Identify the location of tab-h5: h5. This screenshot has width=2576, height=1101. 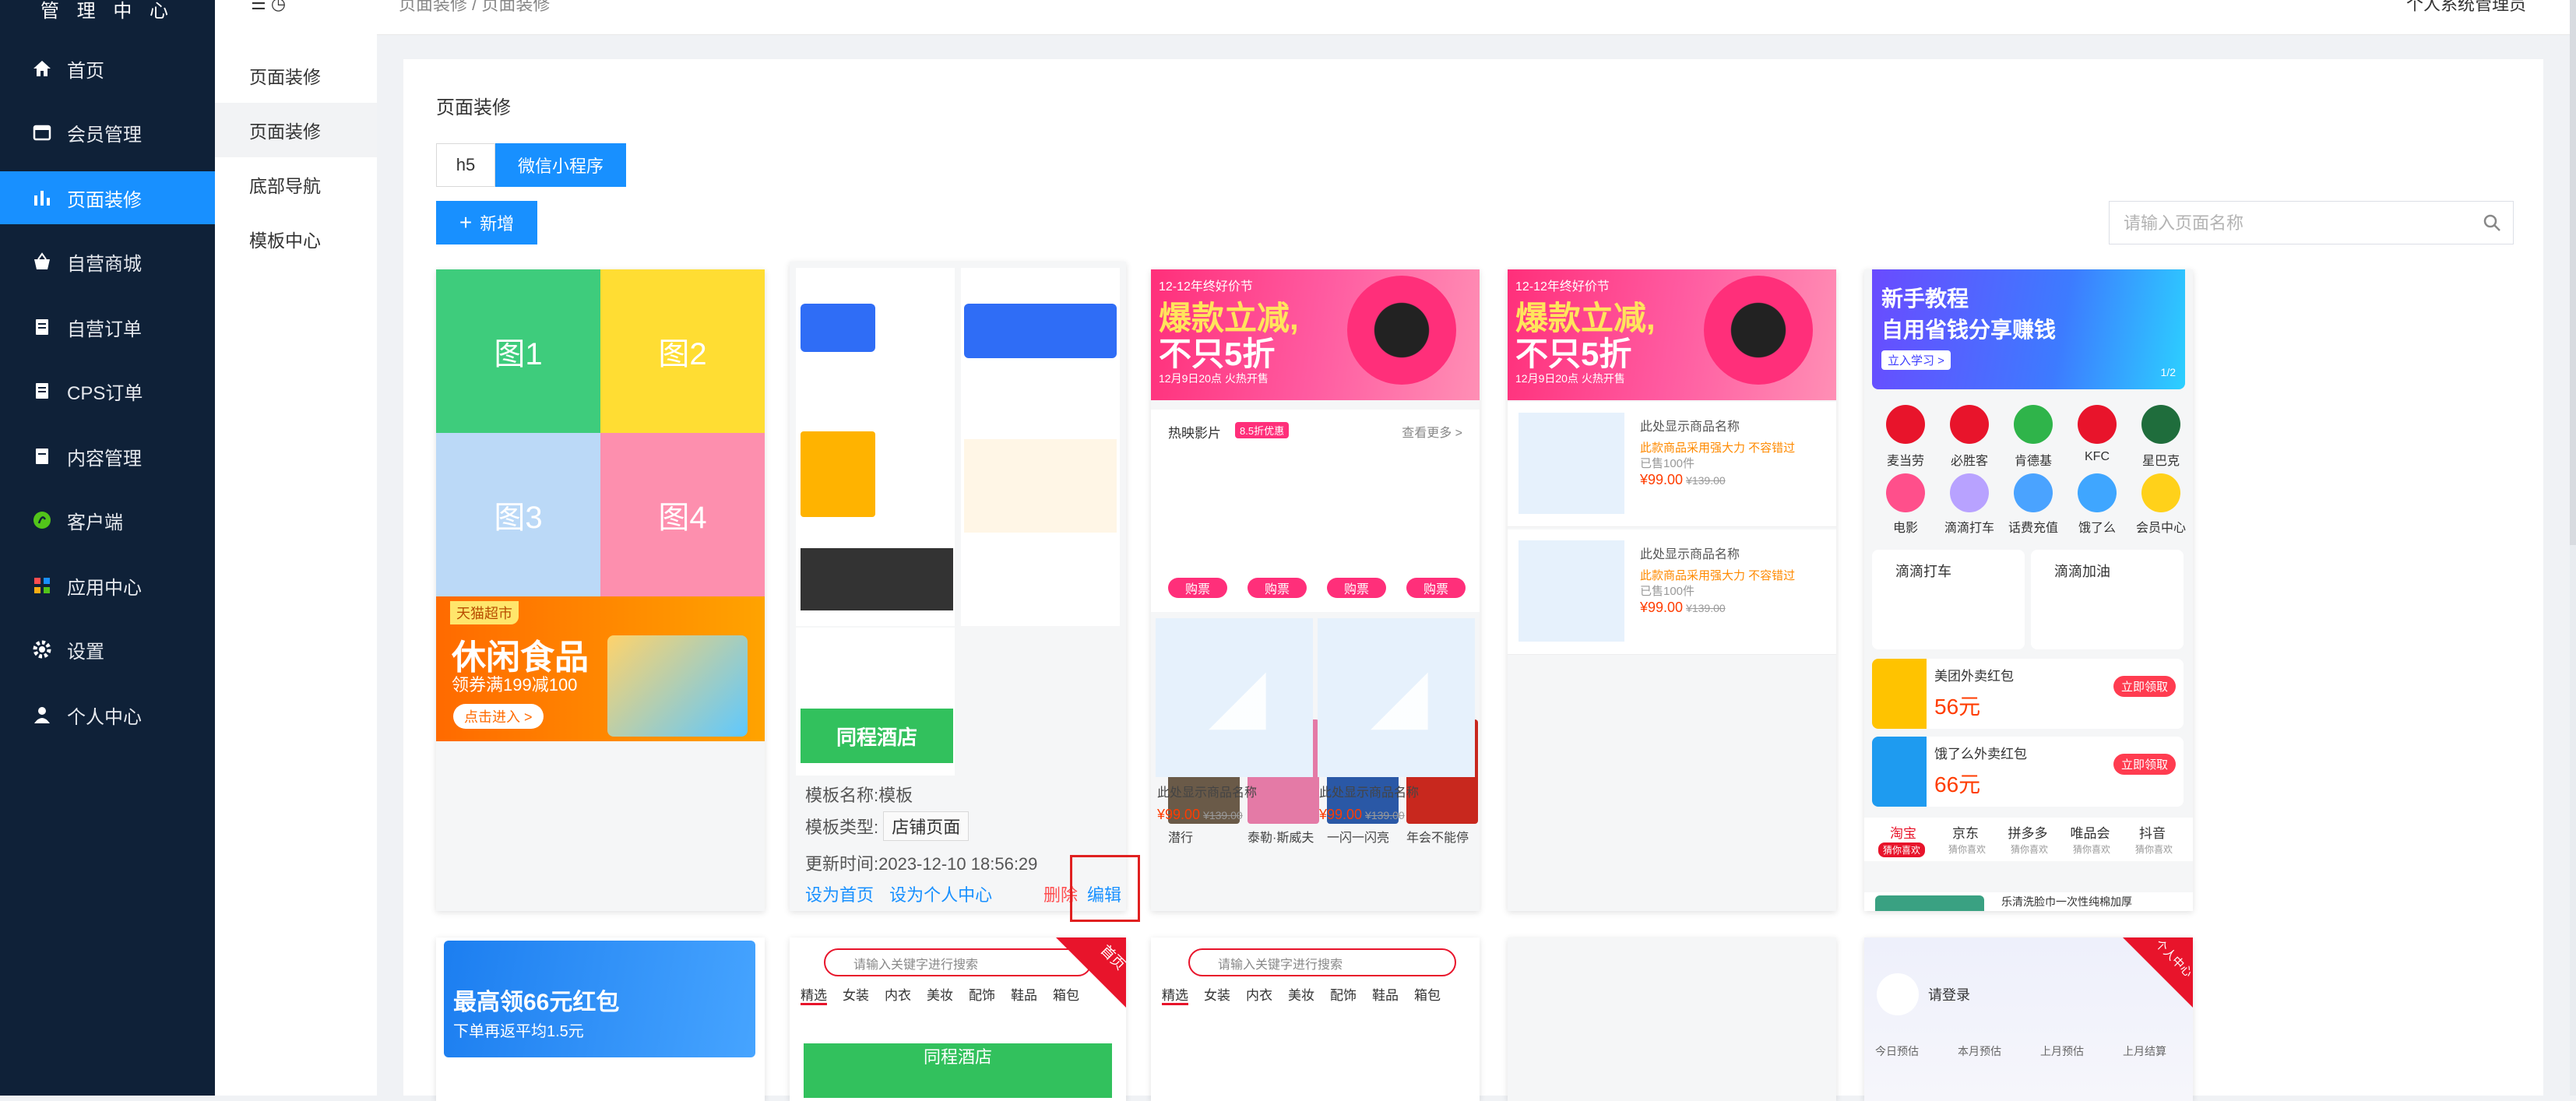
(465, 165).